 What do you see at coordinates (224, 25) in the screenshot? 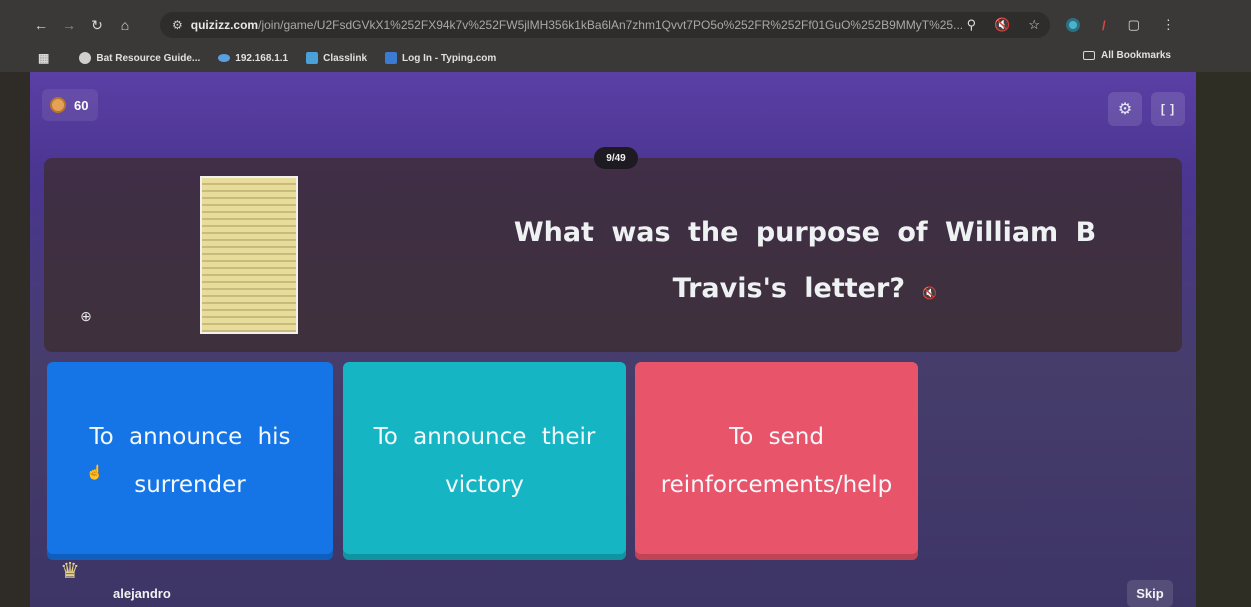
I see `url-host: quizizz.com` at bounding box center [224, 25].